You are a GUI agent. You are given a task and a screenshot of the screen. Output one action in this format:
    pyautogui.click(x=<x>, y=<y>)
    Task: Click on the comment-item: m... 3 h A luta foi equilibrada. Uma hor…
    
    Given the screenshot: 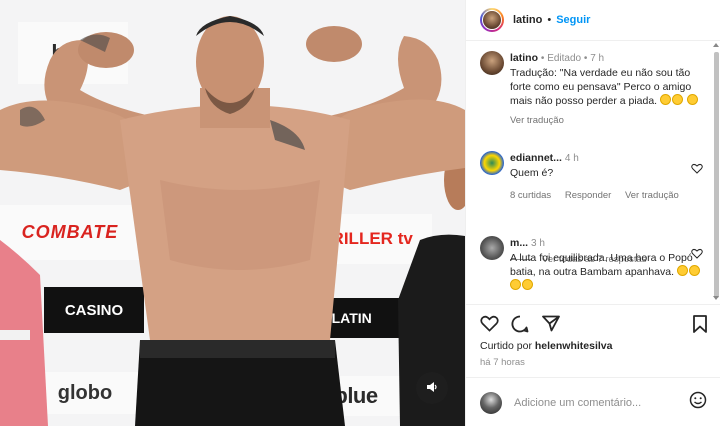 What is the action you would take?
    pyautogui.click(x=591, y=264)
    